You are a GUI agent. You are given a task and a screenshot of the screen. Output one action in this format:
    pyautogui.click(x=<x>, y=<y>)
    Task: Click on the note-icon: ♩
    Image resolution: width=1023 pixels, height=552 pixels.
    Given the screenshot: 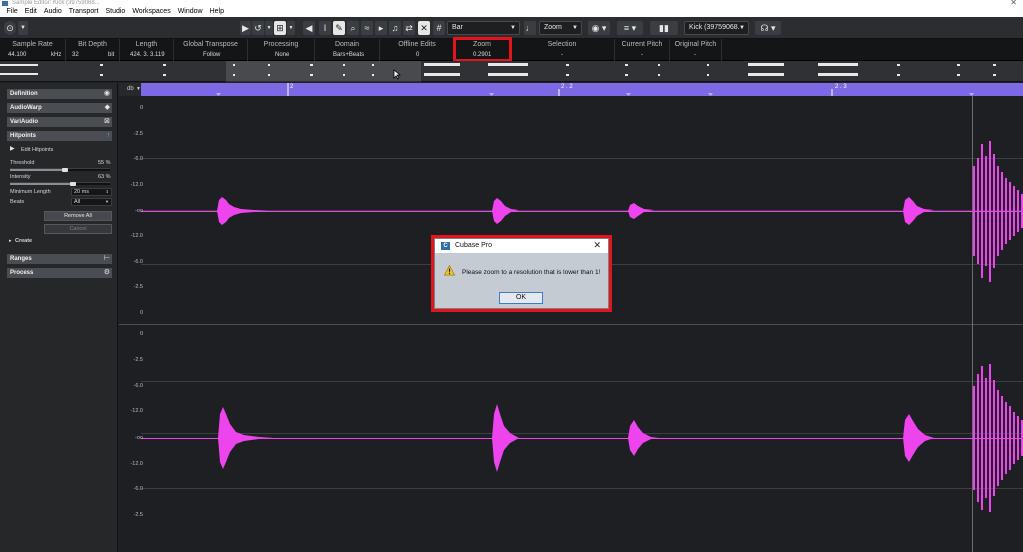 What is the action you would take?
    pyautogui.click(x=530, y=28)
    